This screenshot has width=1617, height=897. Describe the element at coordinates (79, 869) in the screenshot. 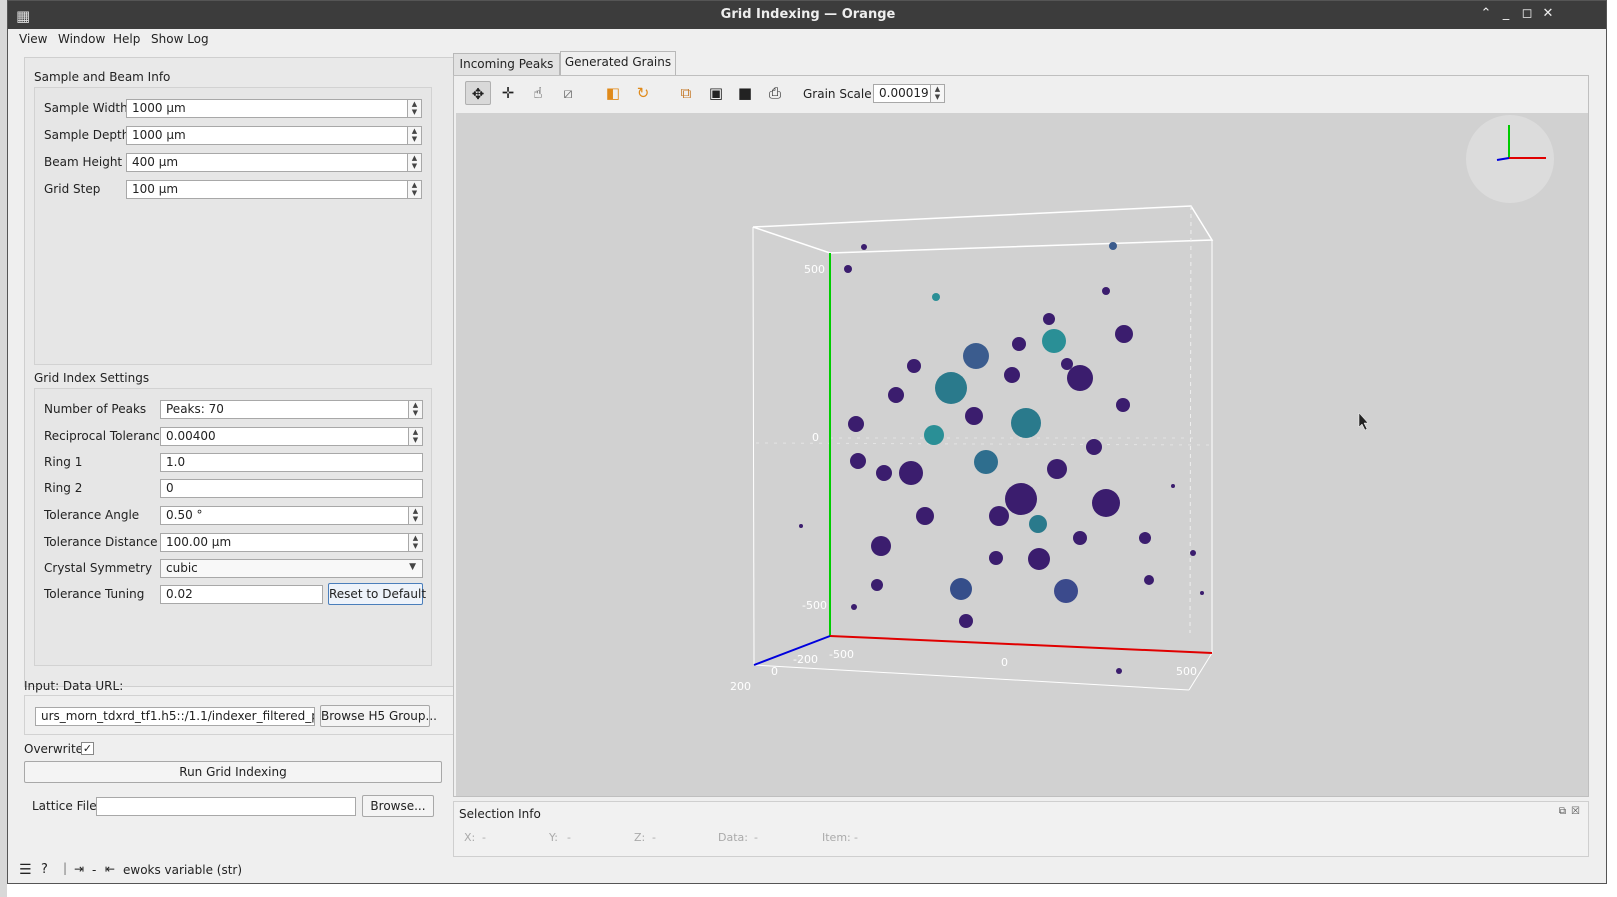

I see `input-icon: ⇥` at that location.